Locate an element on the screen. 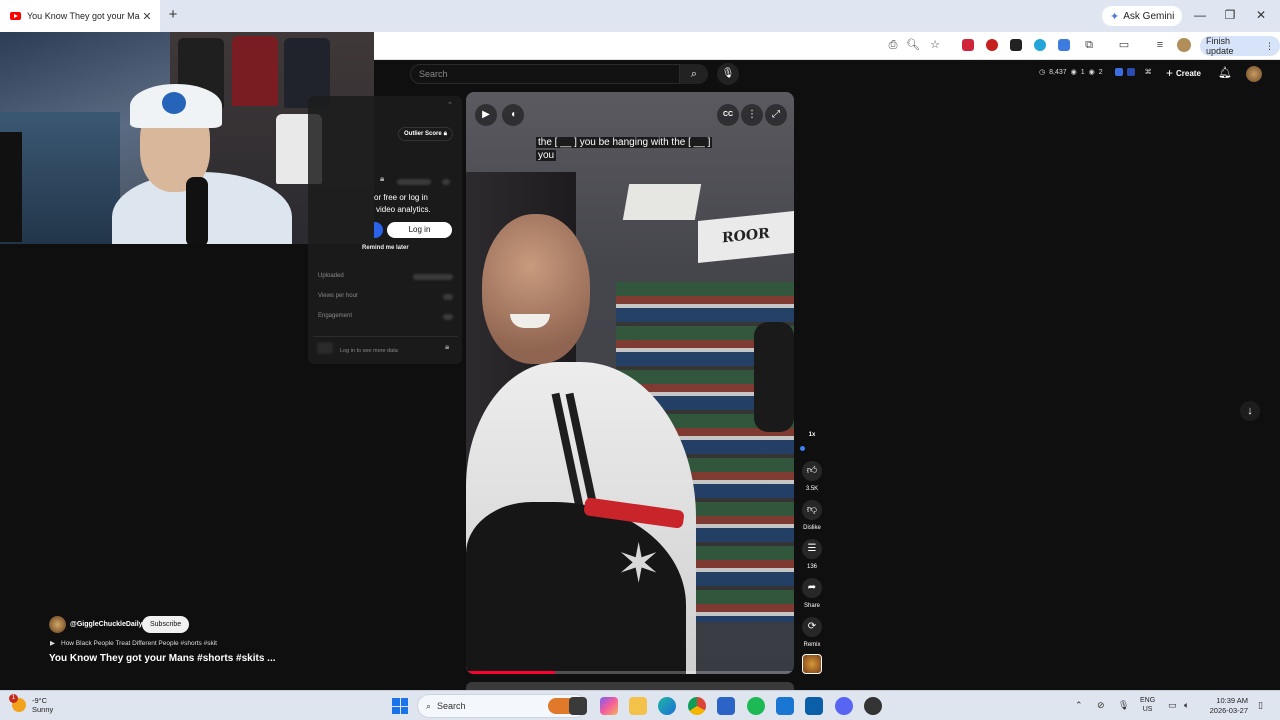 The height and width of the screenshot is (720, 1280). search-icon: ⌕ is located at coordinates (694, 74).